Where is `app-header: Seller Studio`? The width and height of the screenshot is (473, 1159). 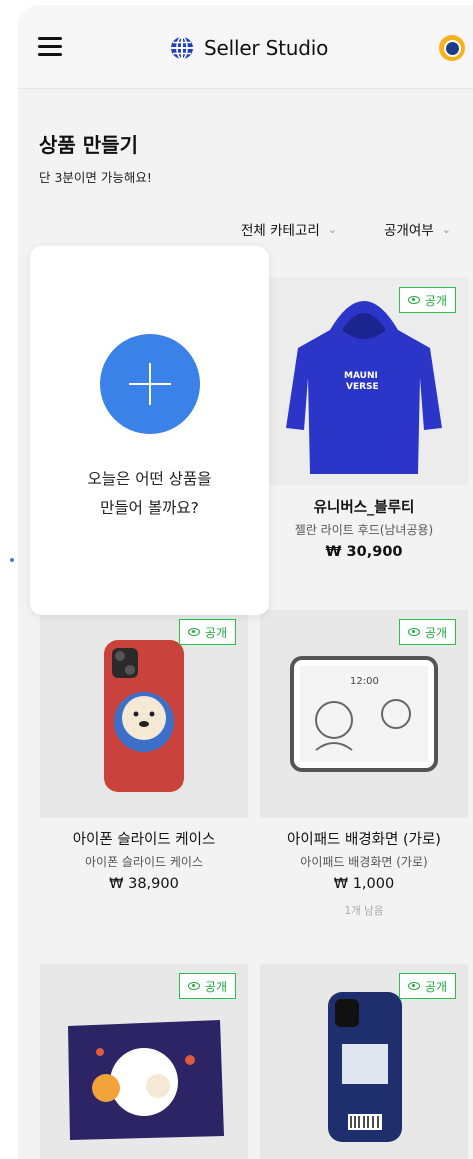 app-header: Seller Studio is located at coordinates (245, 47).